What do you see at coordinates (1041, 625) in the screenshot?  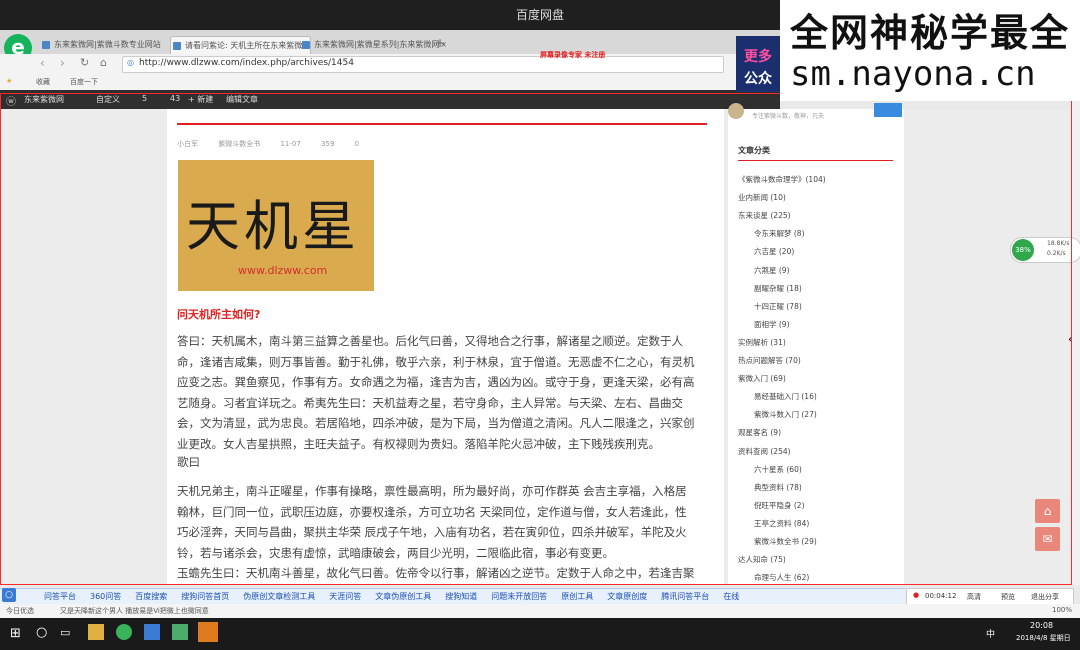 I see `clock-time: 20:08` at bounding box center [1041, 625].